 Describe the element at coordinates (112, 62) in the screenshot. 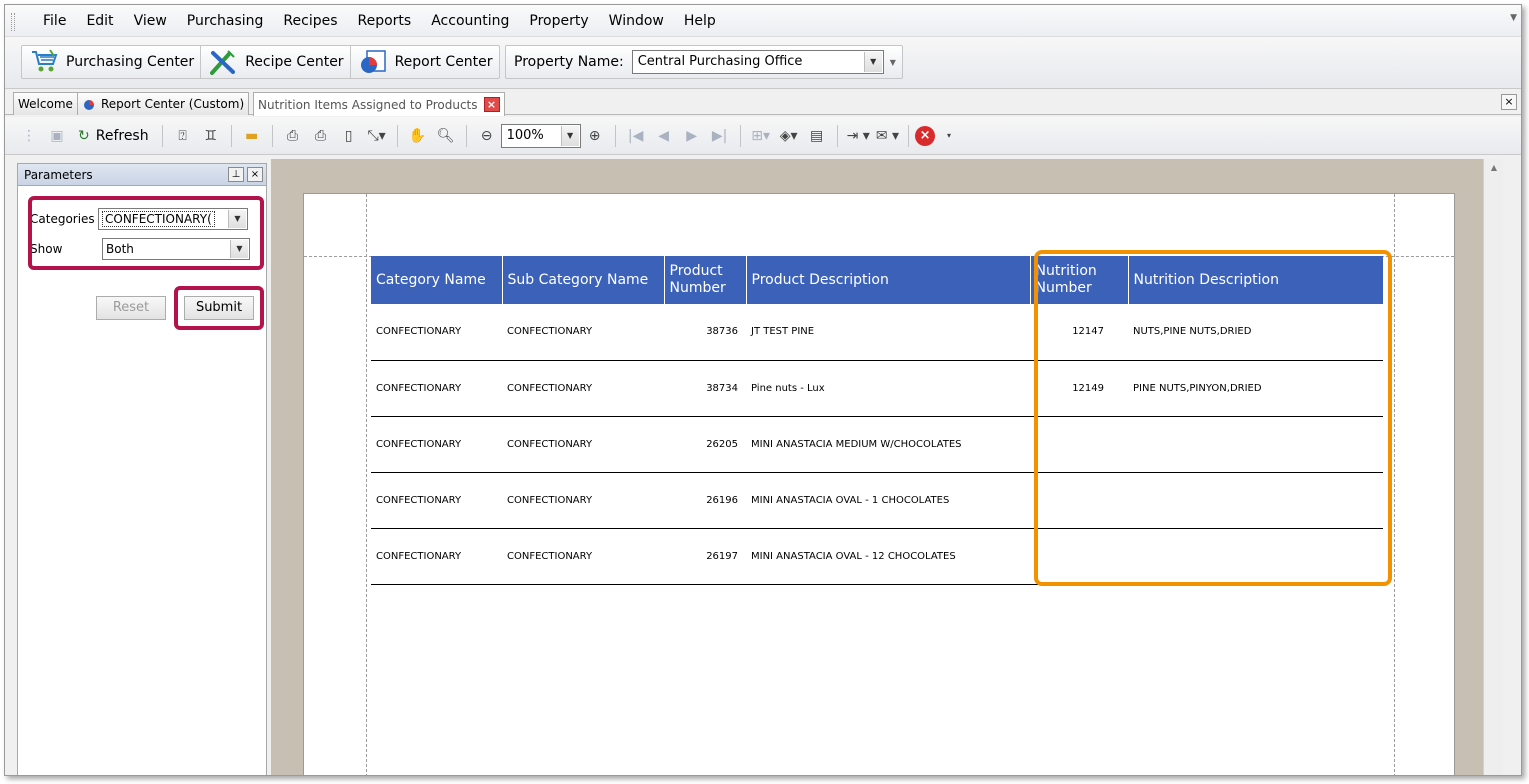

I see `purchasing-center-button: Purchasing Center` at that location.